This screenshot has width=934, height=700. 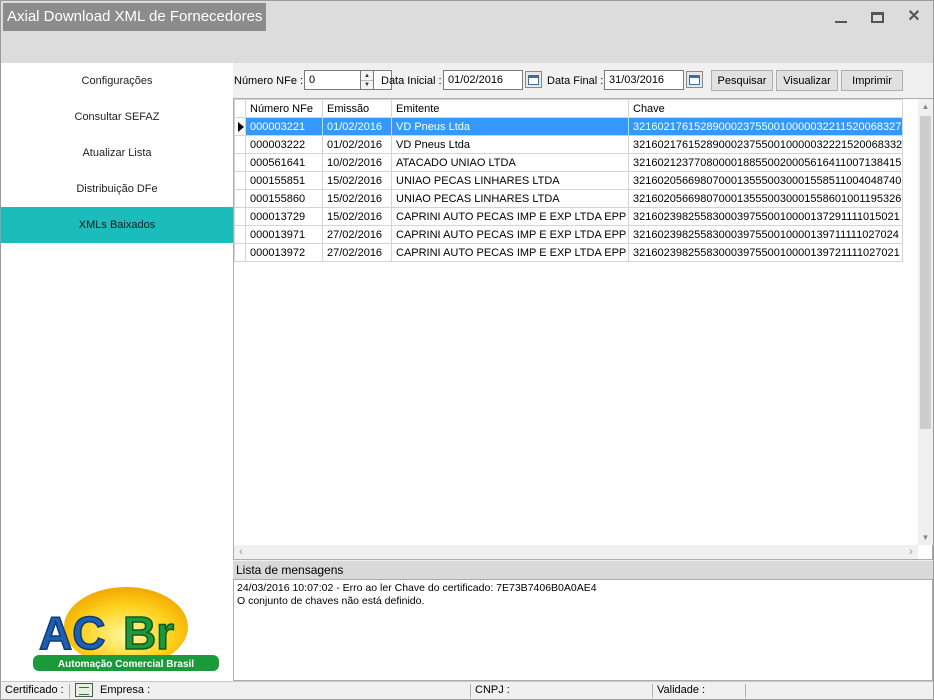 What do you see at coordinates (72, 633) in the screenshot?
I see `svg-text: AC` at bounding box center [72, 633].